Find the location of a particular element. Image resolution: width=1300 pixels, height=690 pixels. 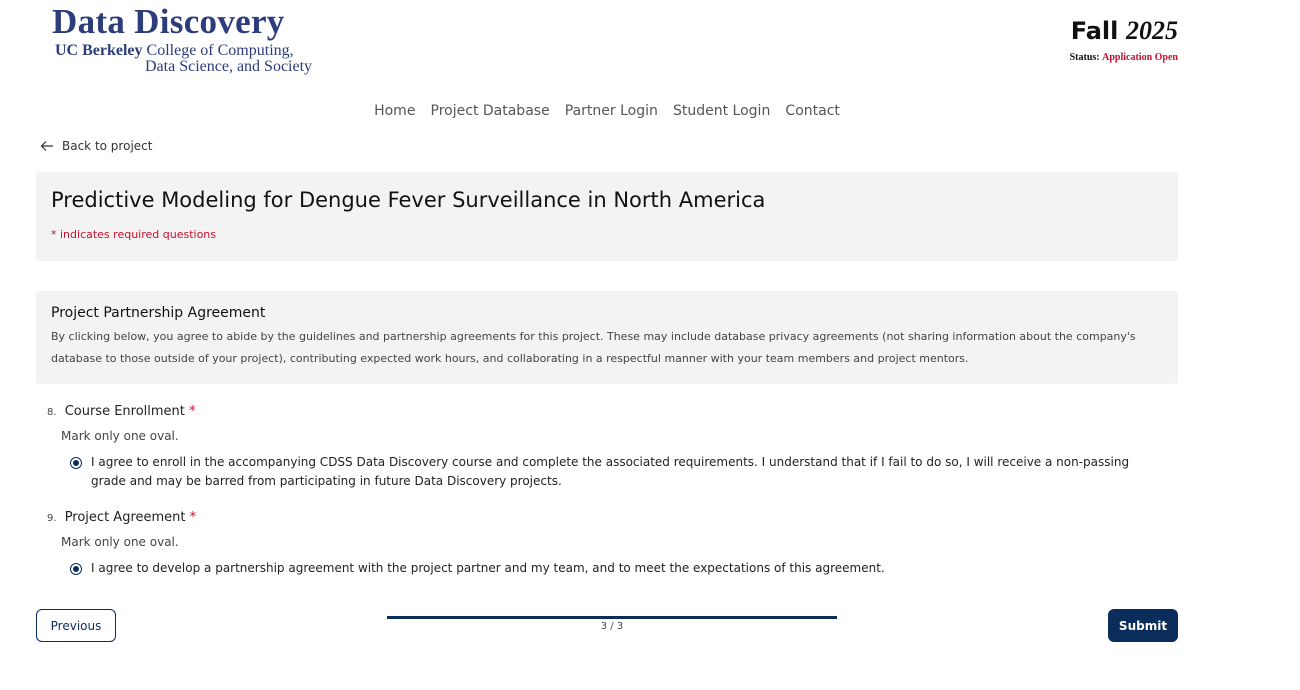

question-label: Course Enrollment is located at coordinates (124, 411).